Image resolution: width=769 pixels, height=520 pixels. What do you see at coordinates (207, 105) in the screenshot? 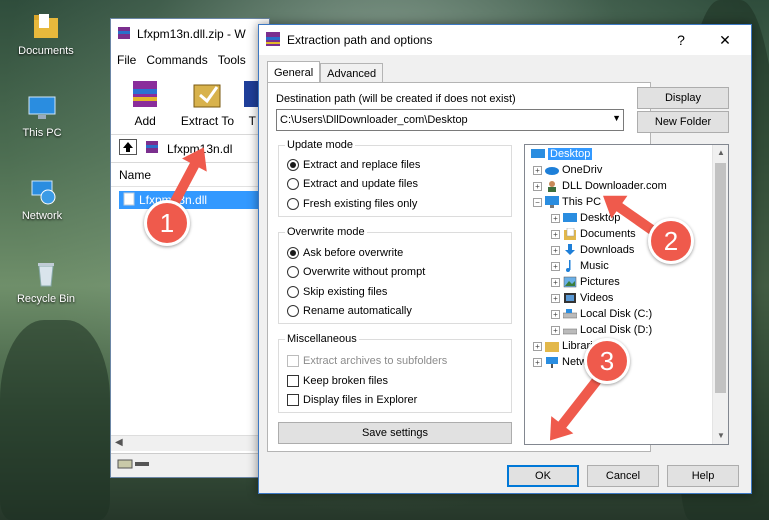
I see `extract-to-button: Extract To` at bounding box center [207, 105].